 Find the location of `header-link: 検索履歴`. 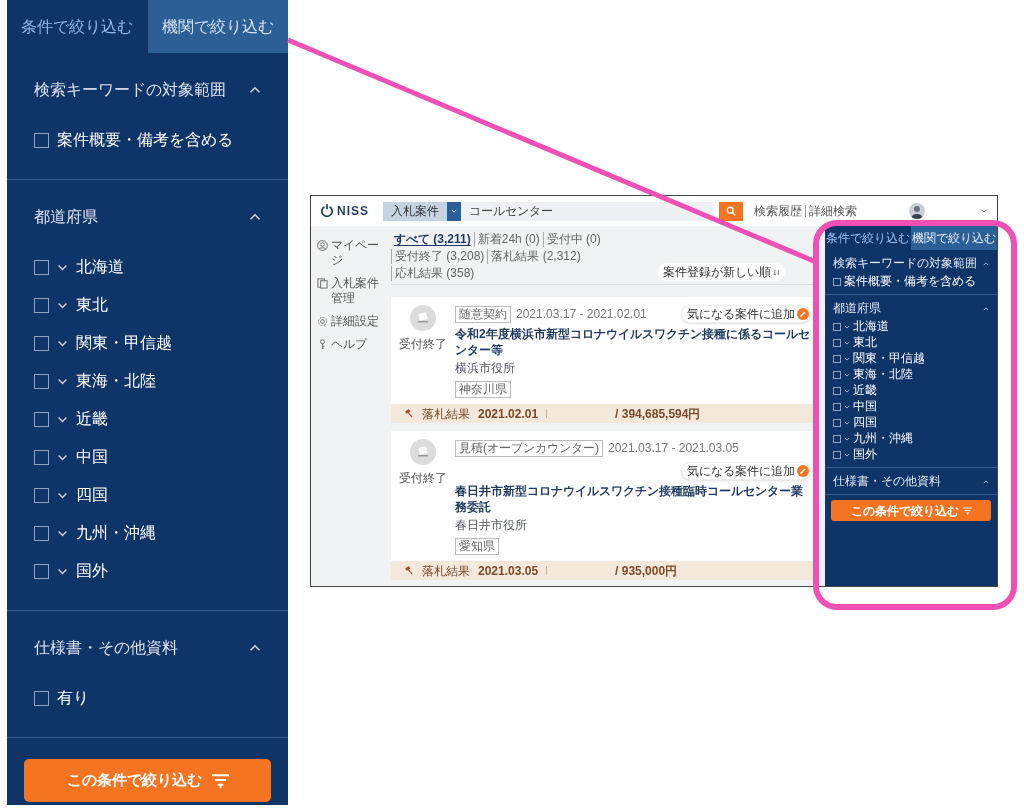

header-link: 検索履歴 is located at coordinates (778, 211).